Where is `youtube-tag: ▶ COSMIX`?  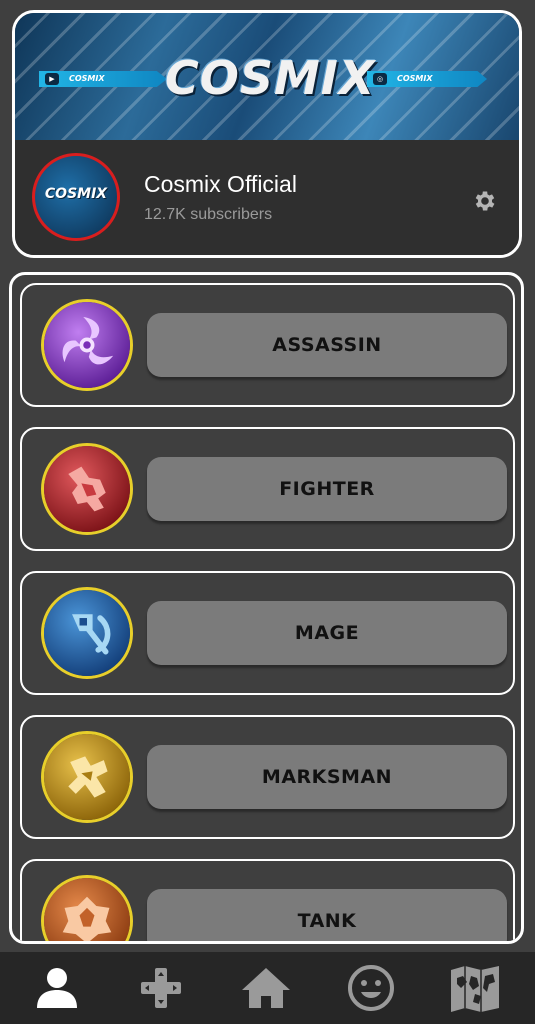 youtube-tag: ▶ COSMIX is located at coordinates (103, 79).